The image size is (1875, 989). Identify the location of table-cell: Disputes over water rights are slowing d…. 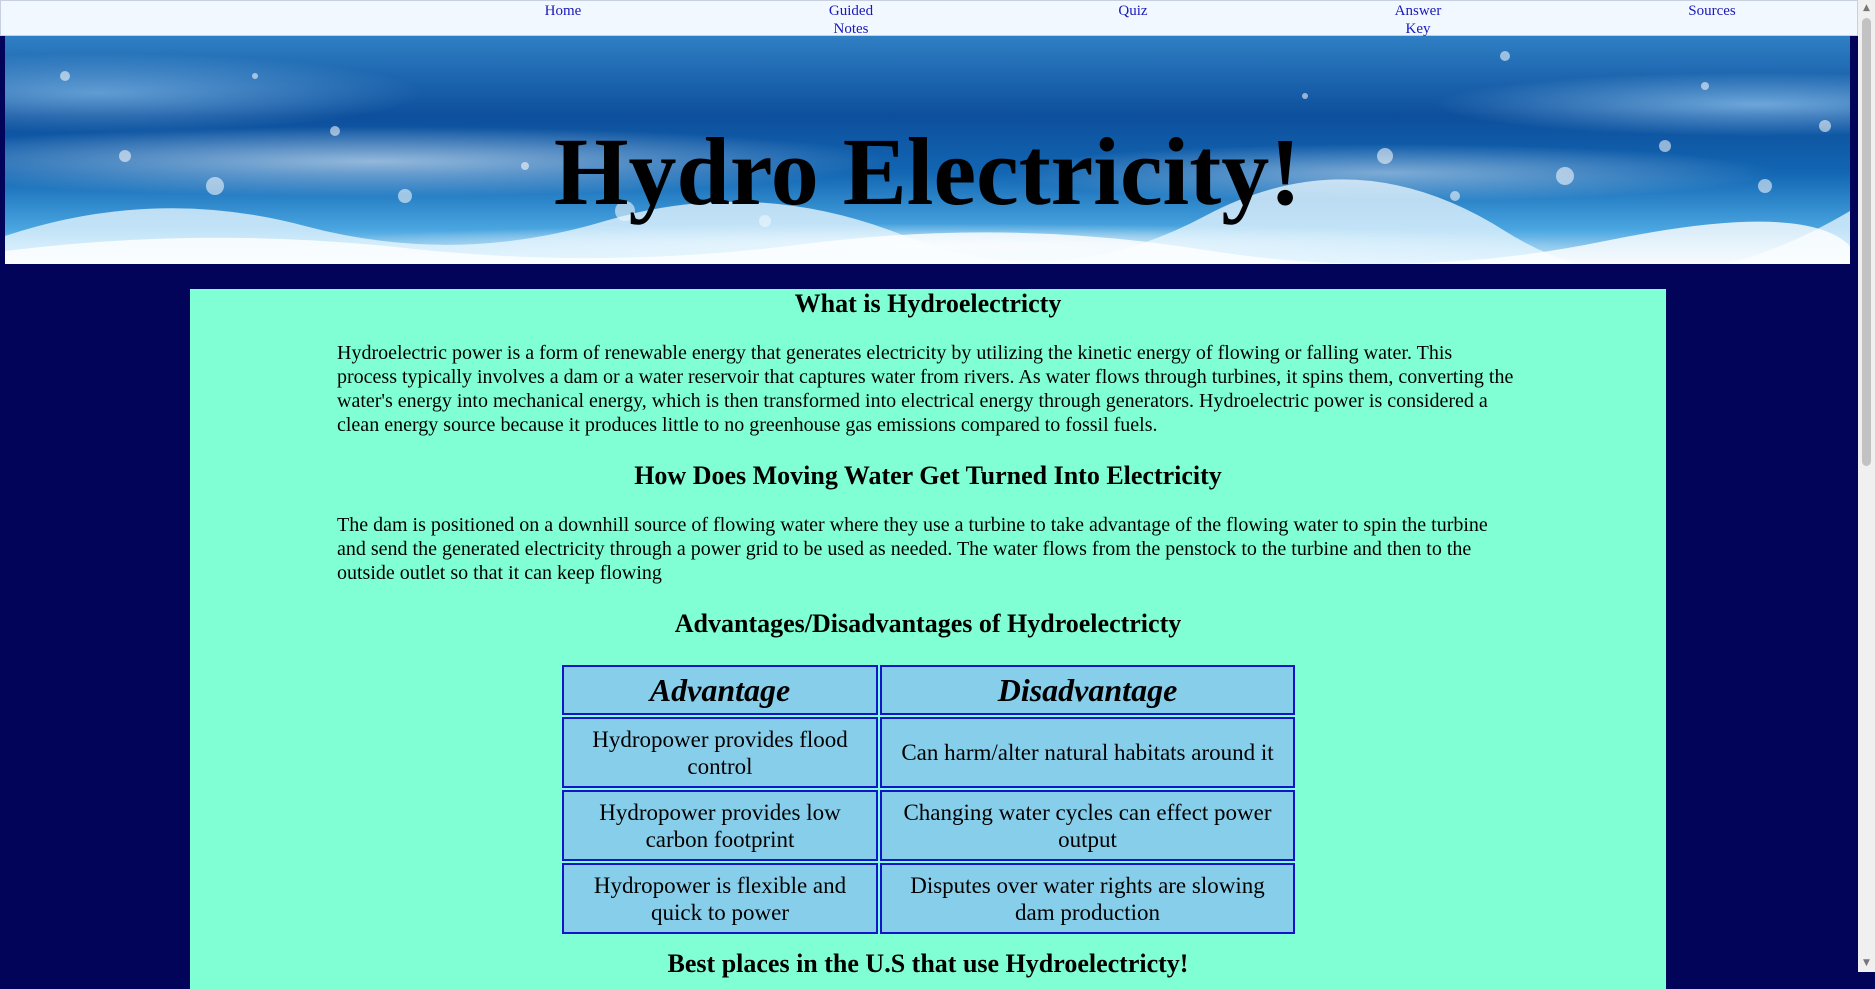
(1087, 898).